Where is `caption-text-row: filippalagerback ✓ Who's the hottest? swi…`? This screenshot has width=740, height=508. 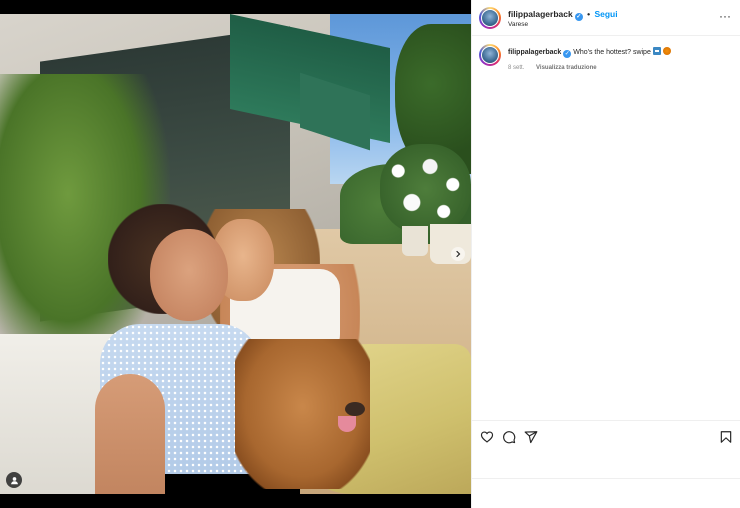
caption-text-row: filippalagerback ✓ Who's the hottest? swi… is located at coordinates (589, 52).